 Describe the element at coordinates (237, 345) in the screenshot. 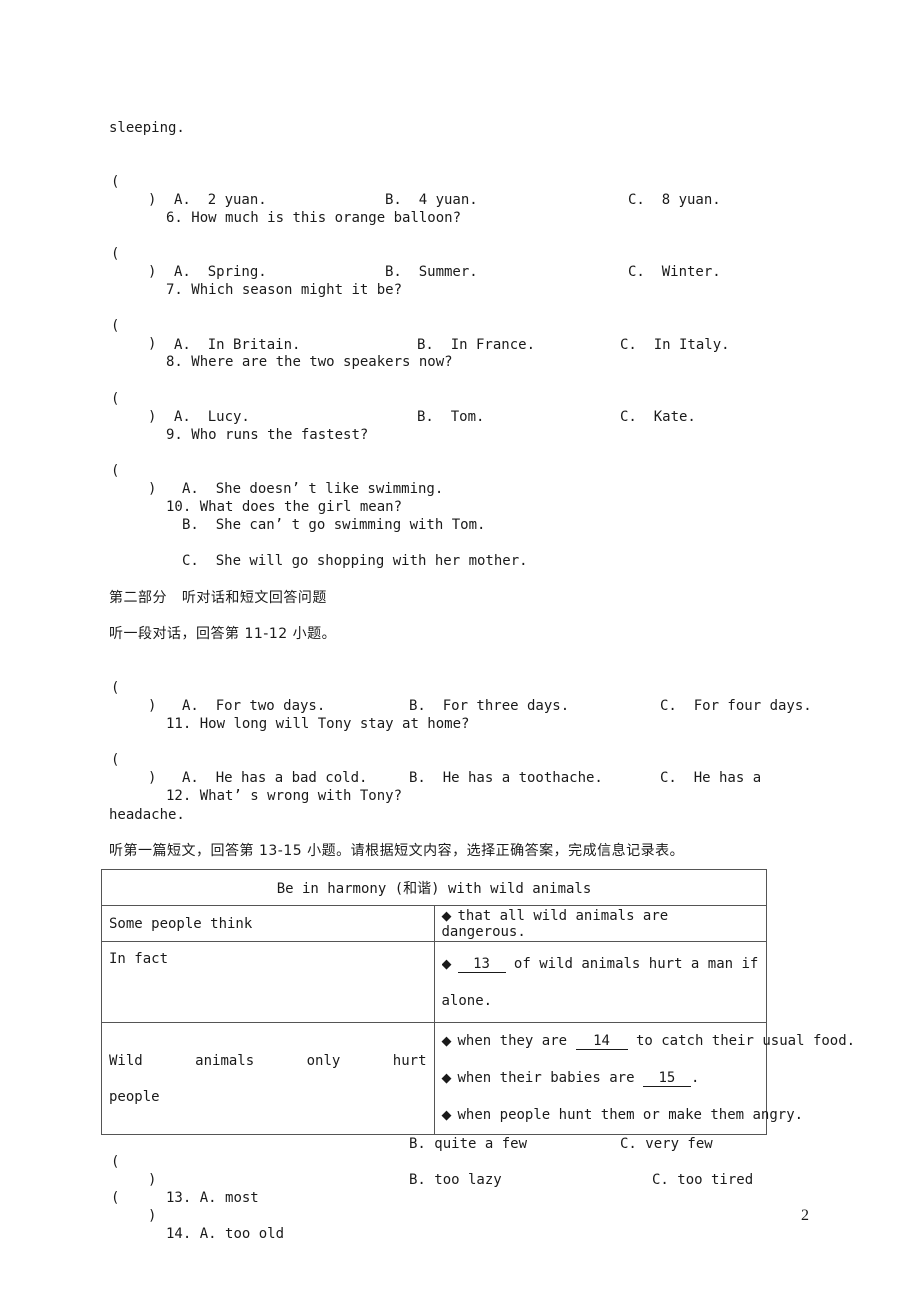

I see `option-a: A. In Britain.` at that location.